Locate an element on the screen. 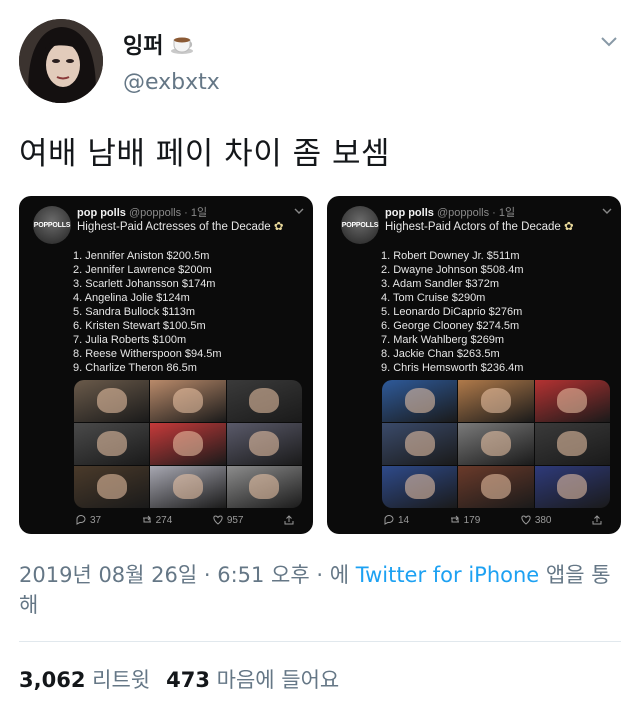 The image size is (640, 712). like-count: 957 is located at coordinates (235, 520).